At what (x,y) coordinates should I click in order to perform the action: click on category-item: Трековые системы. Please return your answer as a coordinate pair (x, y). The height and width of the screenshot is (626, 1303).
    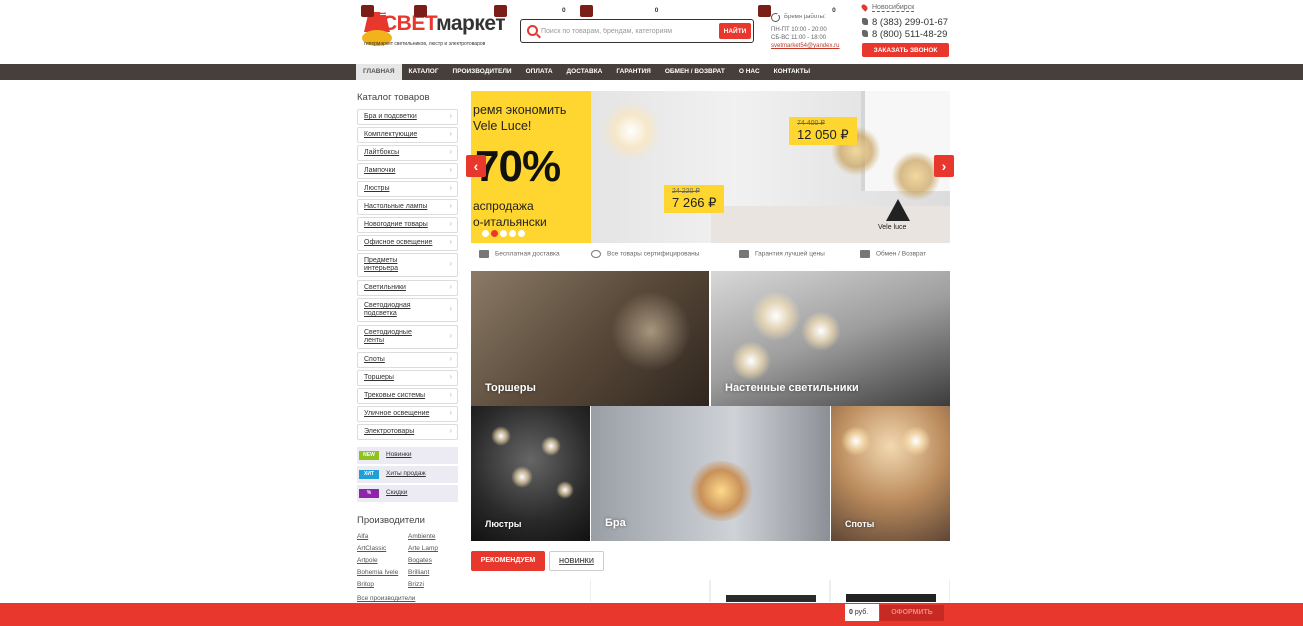
    Looking at the image, I should click on (407, 396).